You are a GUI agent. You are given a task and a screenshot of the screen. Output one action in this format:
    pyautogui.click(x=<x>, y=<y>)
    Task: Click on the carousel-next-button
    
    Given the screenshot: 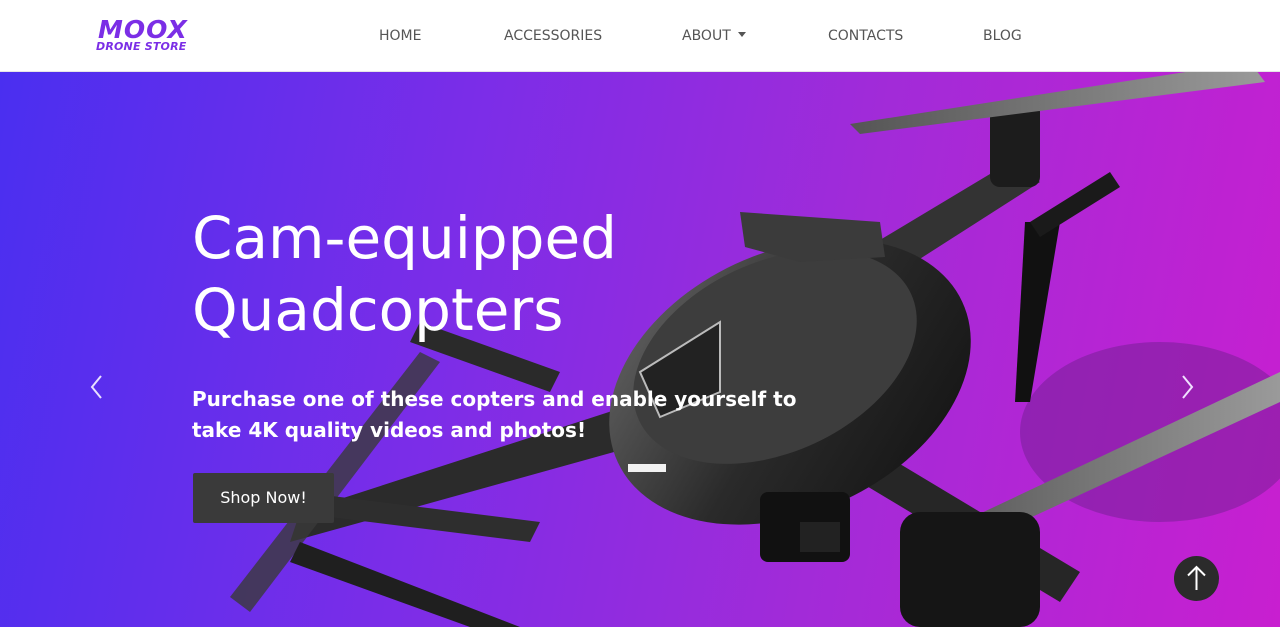 What is the action you would take?
    pyautogui.click(x=1187, y=387)
    